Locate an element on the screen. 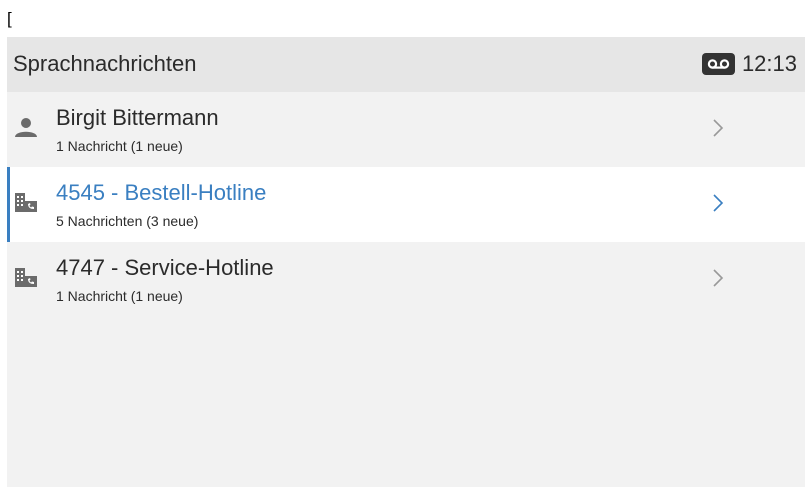 This screenshot has width=805, height=487. contact-name: Birgit Bittermann is located at coordinates (137, 117).